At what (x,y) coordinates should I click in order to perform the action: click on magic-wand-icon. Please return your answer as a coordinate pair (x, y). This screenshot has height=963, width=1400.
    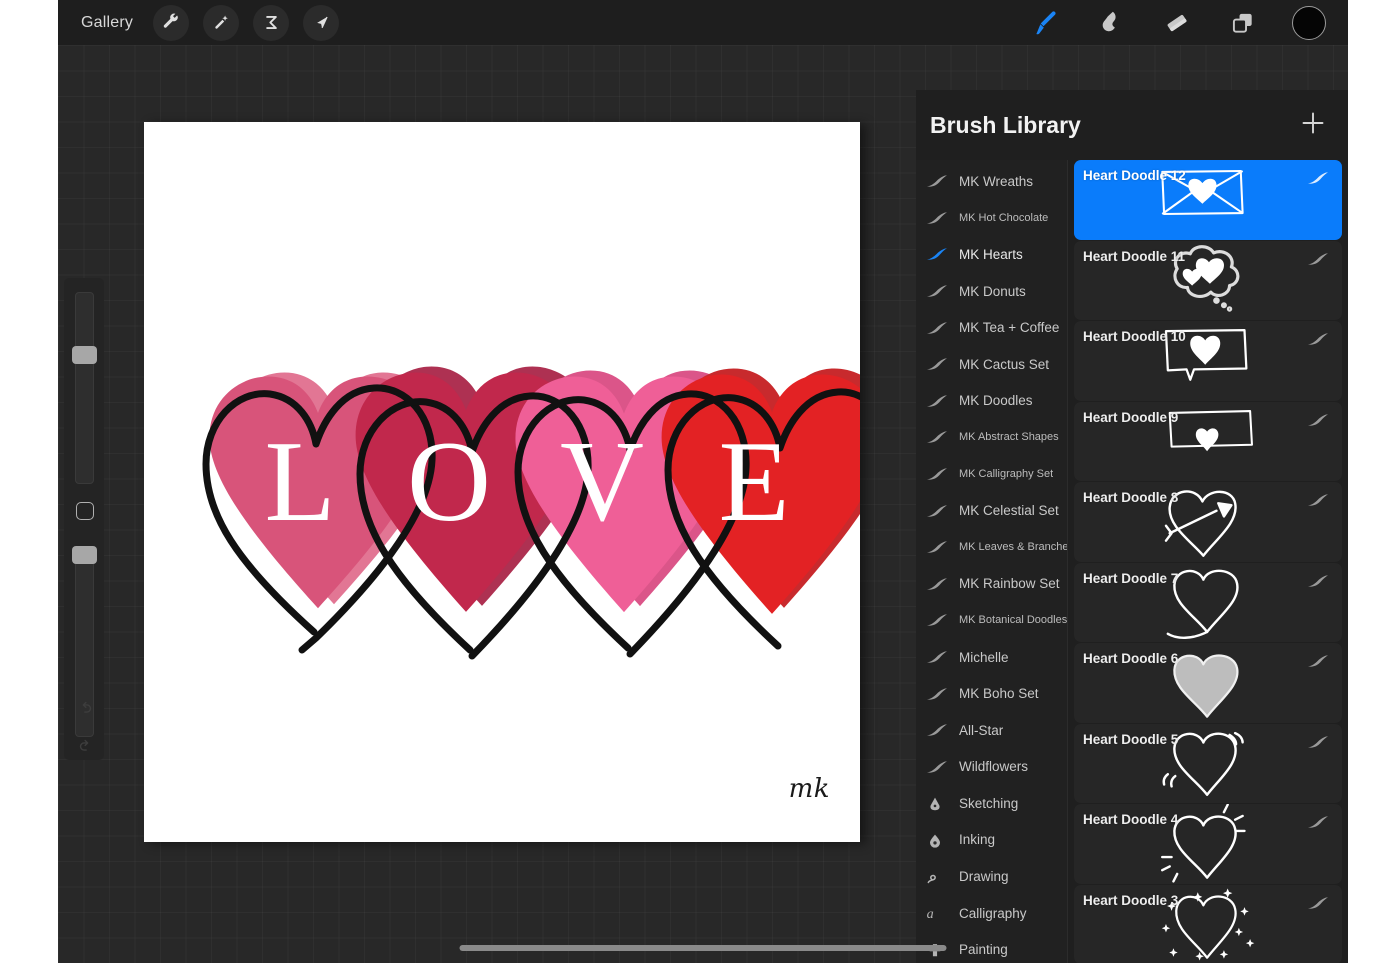
    Looking at the image, I should click on (221, 22).